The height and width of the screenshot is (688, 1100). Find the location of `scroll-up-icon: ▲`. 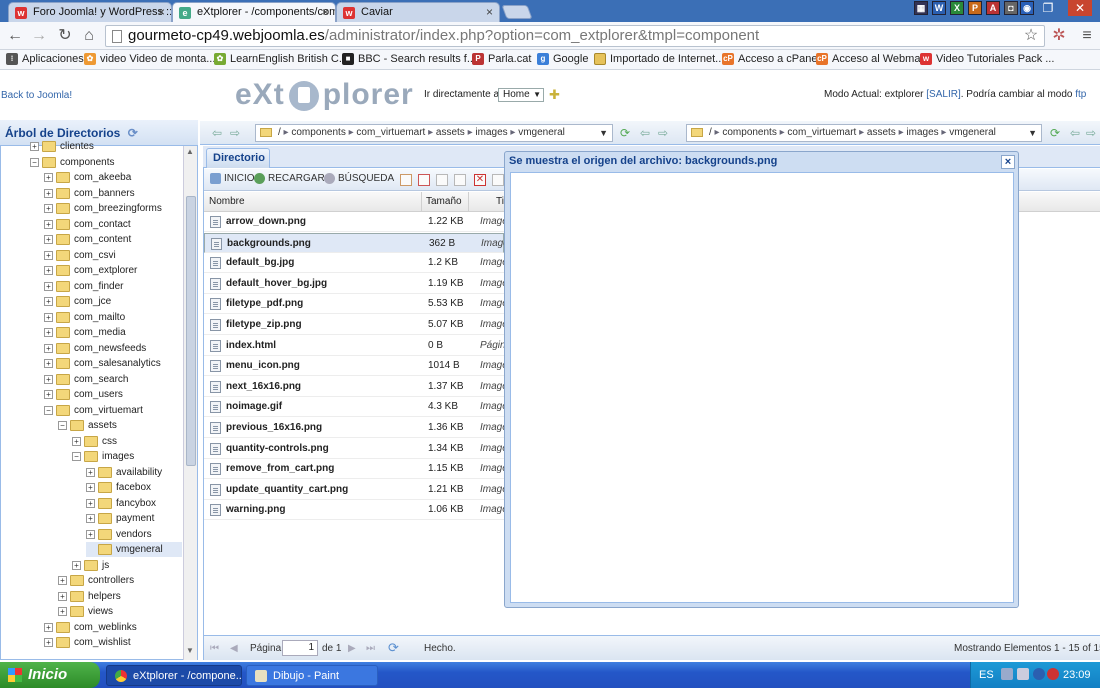

scroll-up-icon: ▲ is located at coordinates (190, 151).